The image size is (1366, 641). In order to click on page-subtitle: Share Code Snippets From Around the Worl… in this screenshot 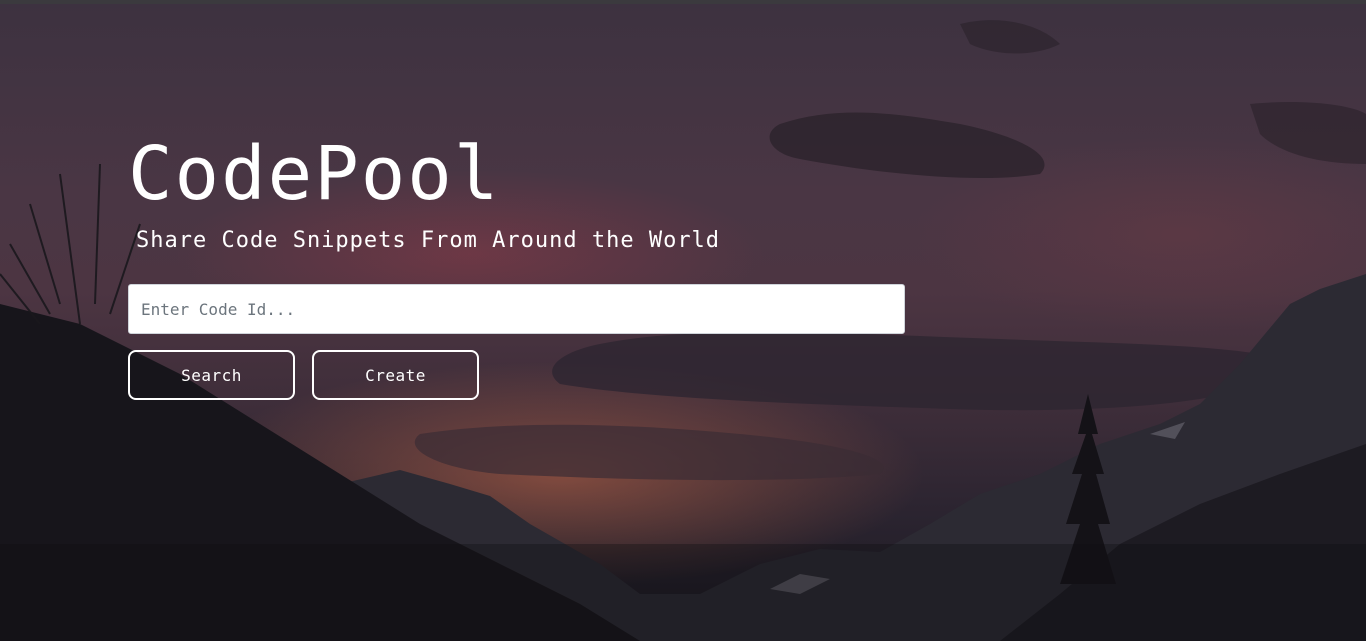, I will do `click(428, 240)`.